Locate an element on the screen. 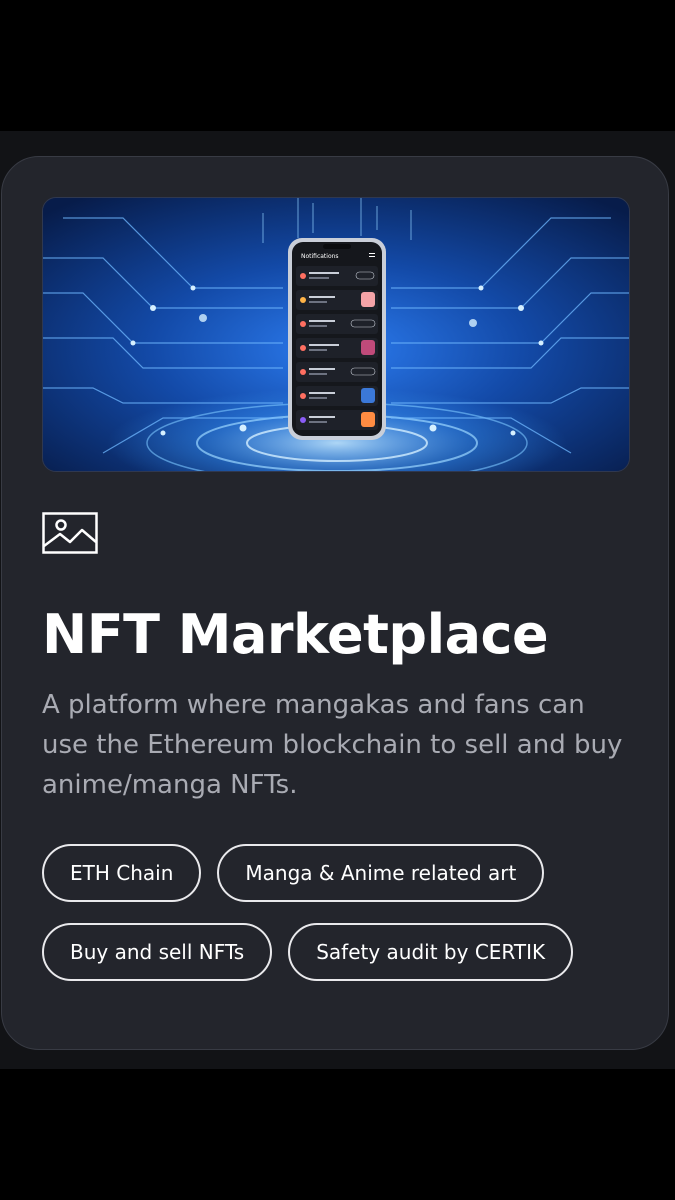  tag-row: ETH Chain Manga & Anime related art is located at coordinates (342, 873).